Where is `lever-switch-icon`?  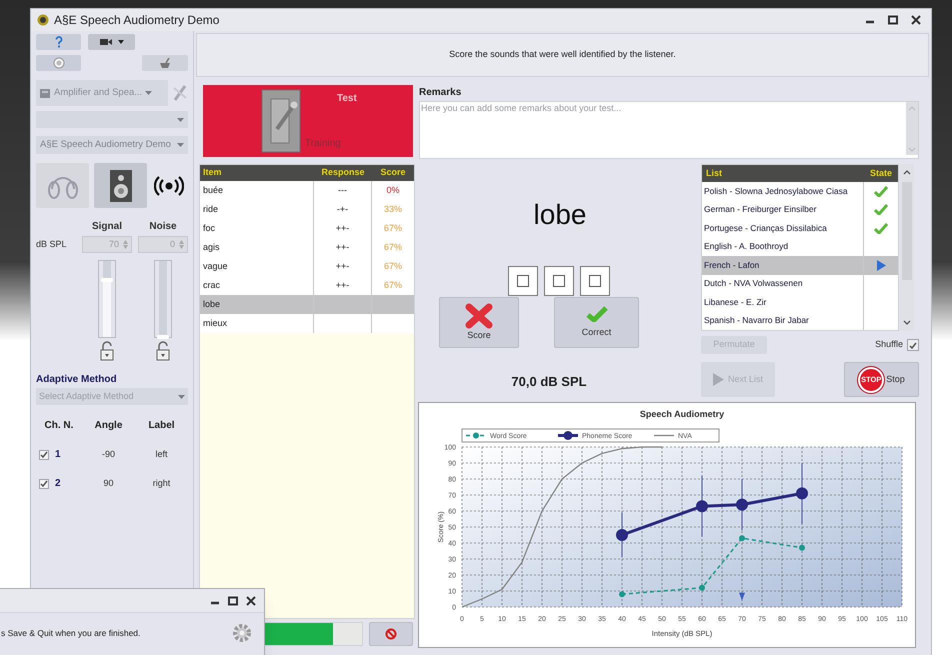 lever-switch-icon is located at coordinates (281, 121).